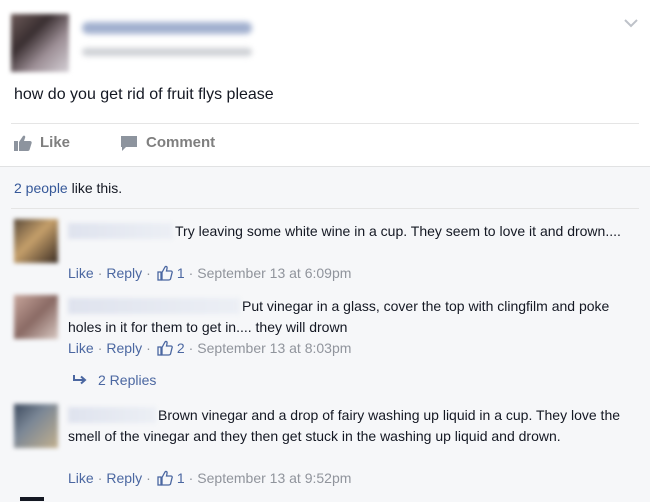  Describe the element at coordinates (274, 478) in the screenshot. I see `comment-timestamp: September 13 at 9:52pm` at that location.